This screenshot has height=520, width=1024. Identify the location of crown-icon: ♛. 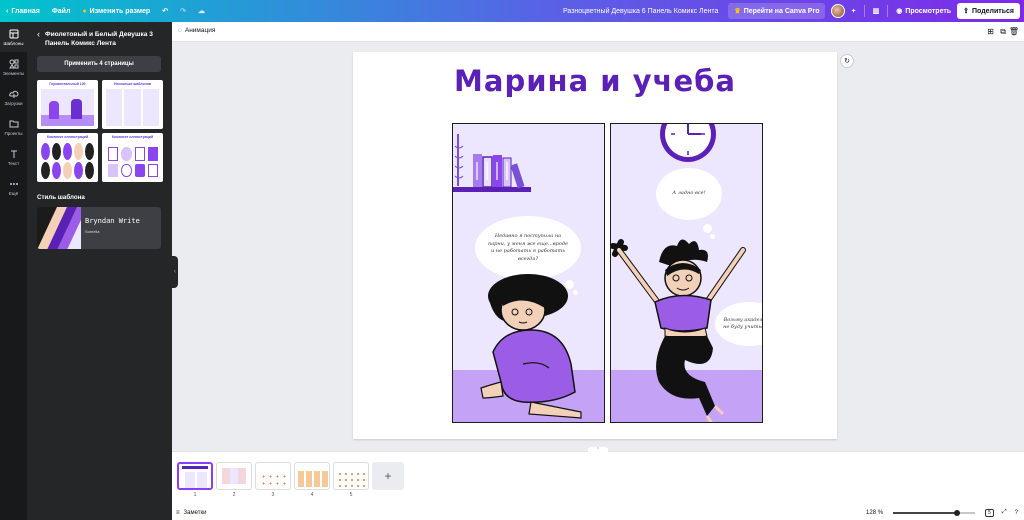
(737, 11).